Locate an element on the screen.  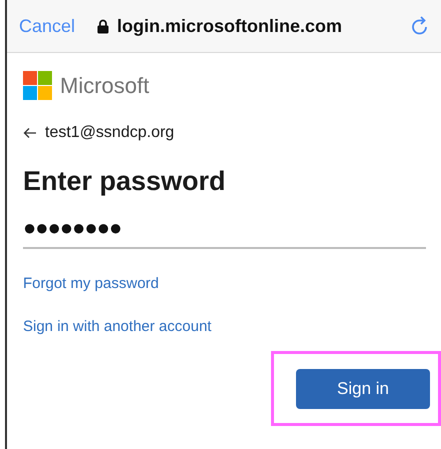
lock-icon is located at coordinates (103, 26).